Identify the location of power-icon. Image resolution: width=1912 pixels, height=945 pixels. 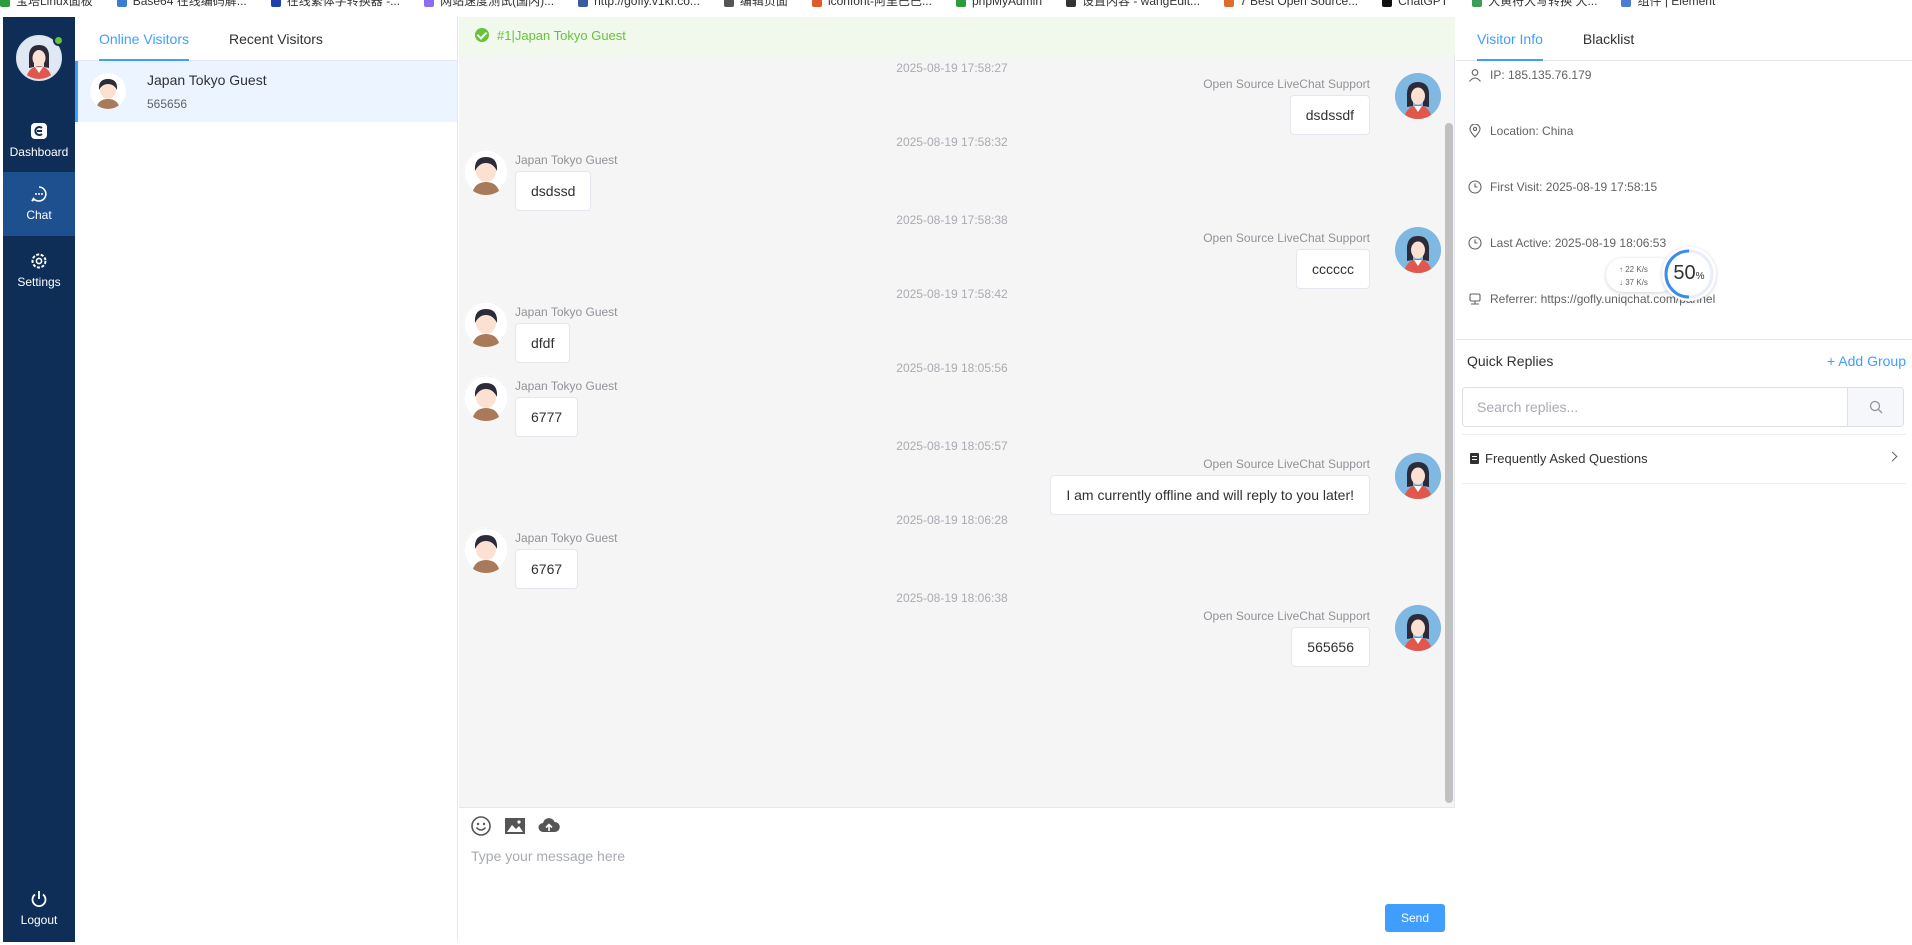
(39, 899).